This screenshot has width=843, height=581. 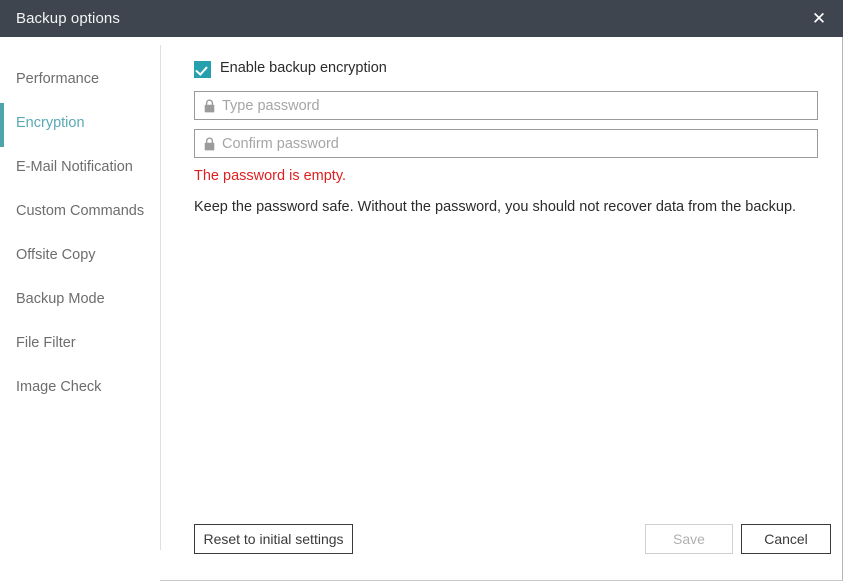 I want to click on active-indicator-bar, so click(x=2, y=125).